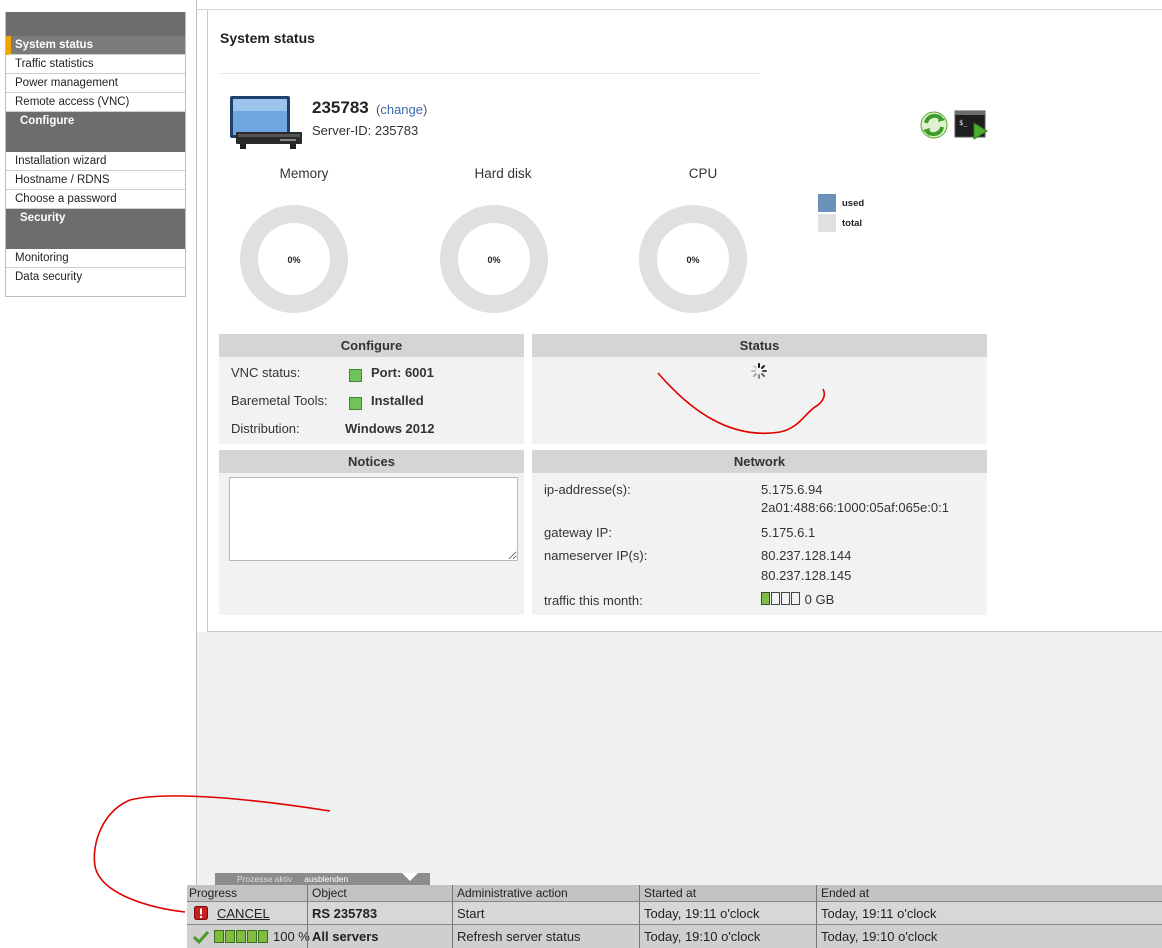  Describe the element at coordinates (503, 173) in the screenshot. I see `gauge-label-hard-disk: Hard disk` at that location.